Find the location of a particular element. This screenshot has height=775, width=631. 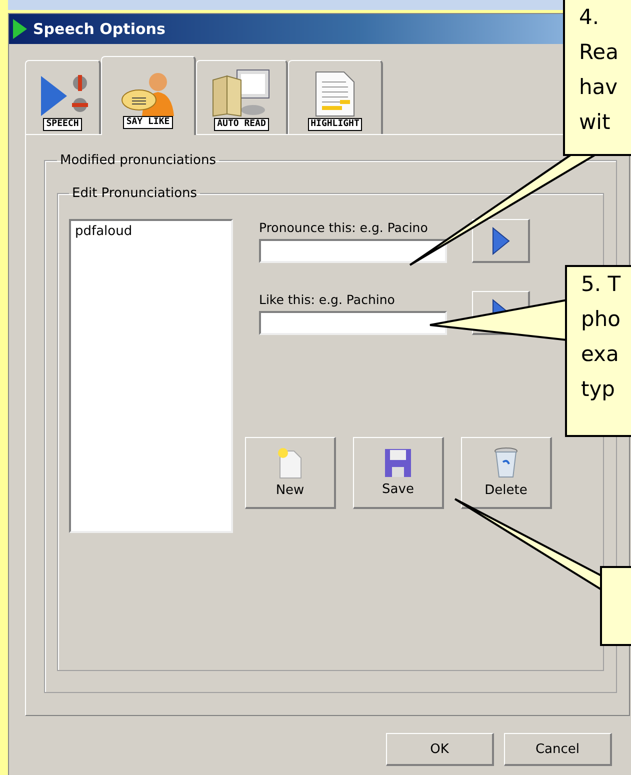

tab-label: AUTO READ is located at coordinates (241, 124).